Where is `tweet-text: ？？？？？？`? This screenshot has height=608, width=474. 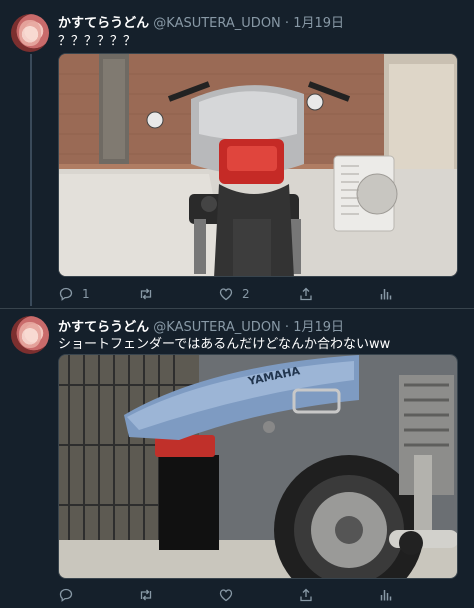 tweet-text: ？？？？？？ is located at coordinates (97, 41).